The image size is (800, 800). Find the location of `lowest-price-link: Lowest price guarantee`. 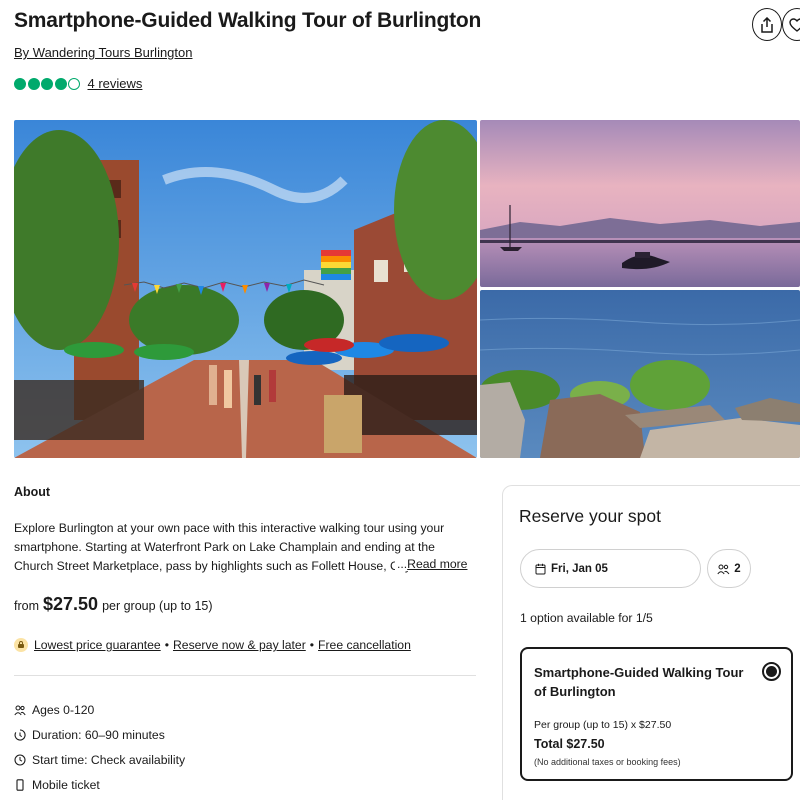

lowest-price-link: Lowest price guarantee is located at coordinates (97, 645).